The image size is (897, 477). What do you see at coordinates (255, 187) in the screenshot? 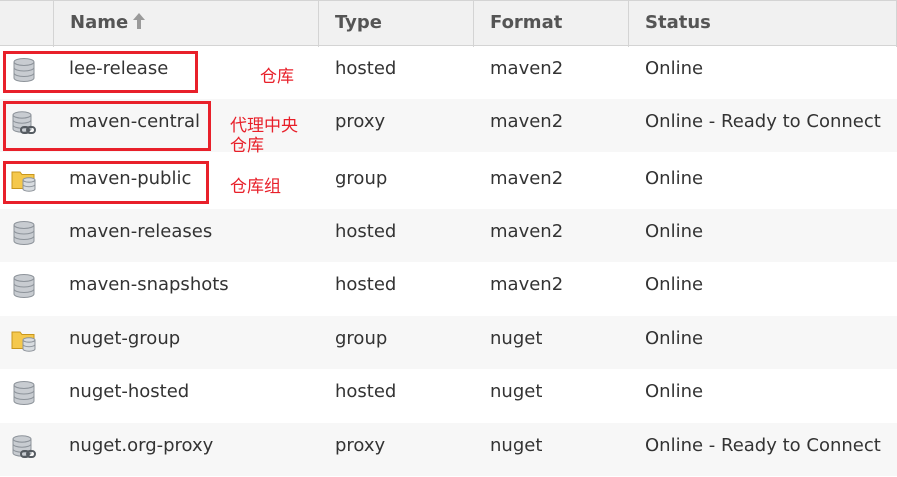
I see `annotation-group: 仓库组` at bounding box center [255, 187].